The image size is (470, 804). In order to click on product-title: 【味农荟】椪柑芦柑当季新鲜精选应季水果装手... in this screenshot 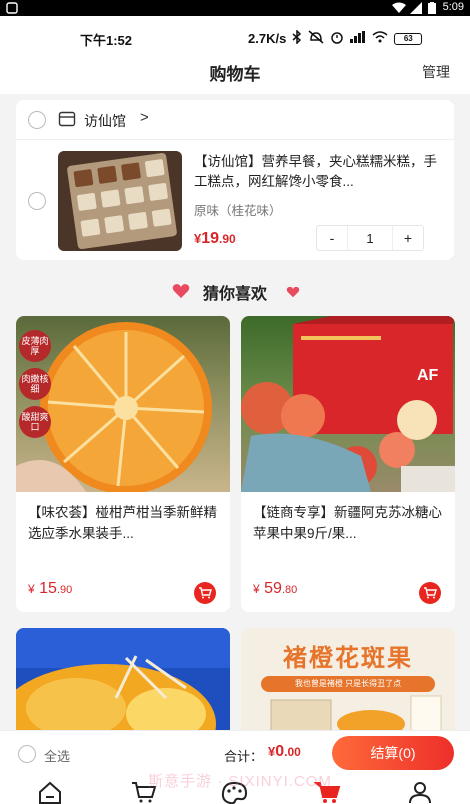, I will do `click(123, 522)`.